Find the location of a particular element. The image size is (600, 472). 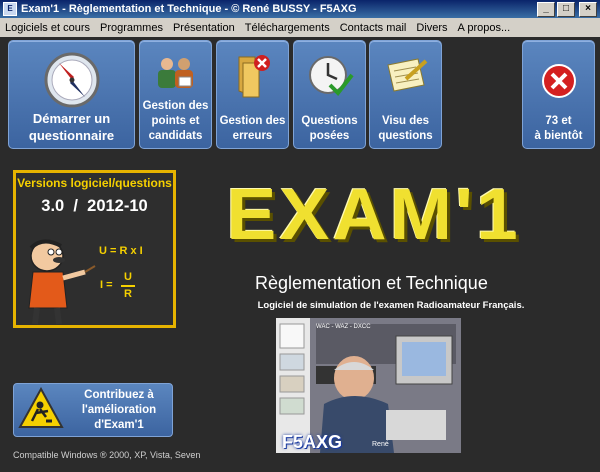

version-text: 3.0 / 2012-10 is located at coordinates (94, 206).